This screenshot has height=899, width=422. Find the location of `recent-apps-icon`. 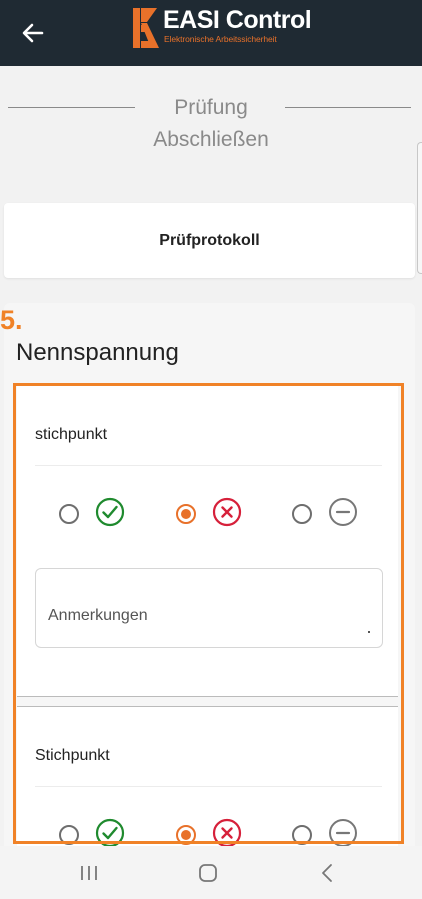

recent-apps-icon is located at coordinates (89, 873).